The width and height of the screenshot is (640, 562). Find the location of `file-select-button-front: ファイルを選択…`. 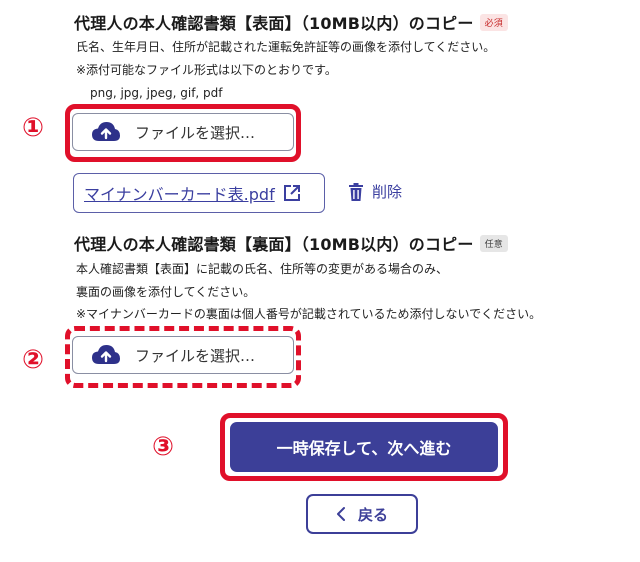

file-select-button-front: ファイルを選択… is located at coordinates (183, 132).